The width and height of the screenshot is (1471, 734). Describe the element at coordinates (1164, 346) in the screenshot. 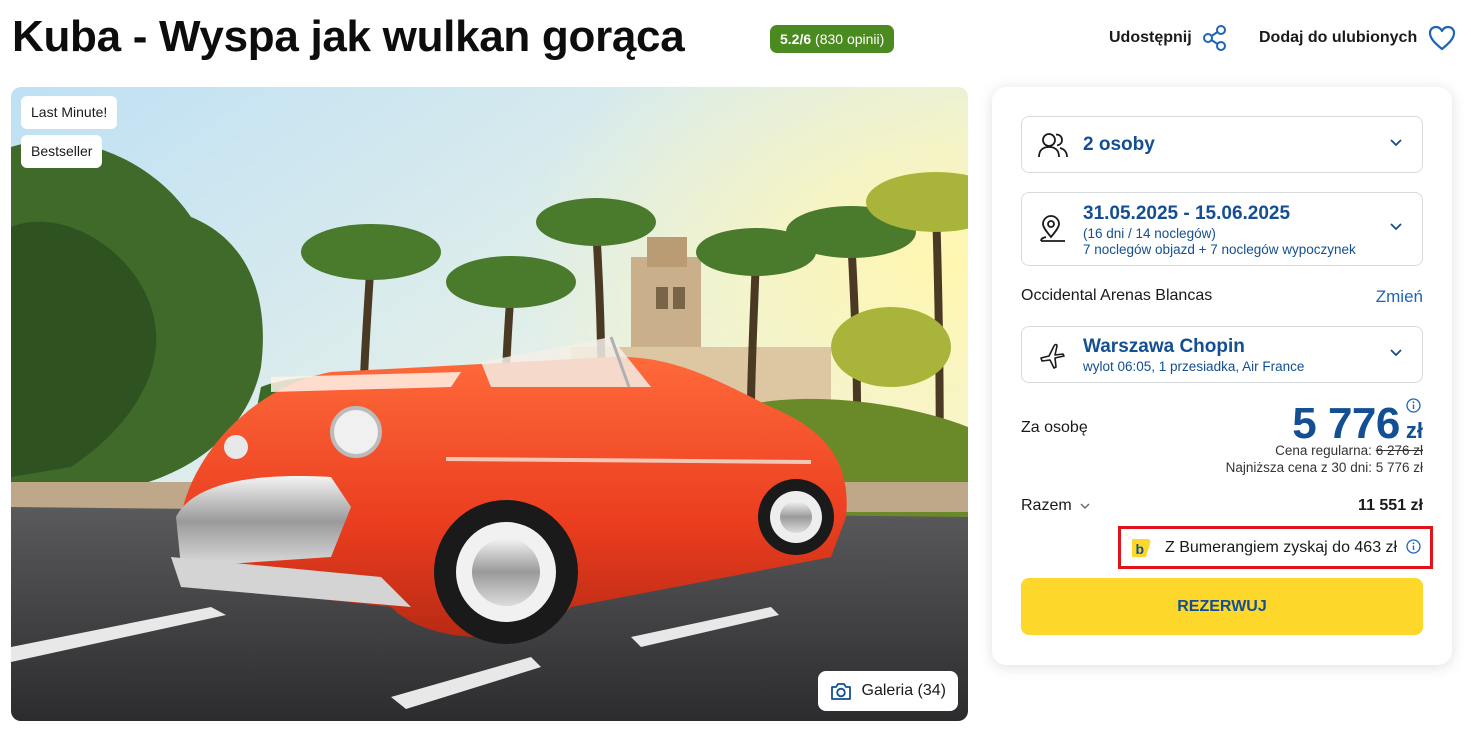

I see `airport-value: Warszawa Chopin` at that location.